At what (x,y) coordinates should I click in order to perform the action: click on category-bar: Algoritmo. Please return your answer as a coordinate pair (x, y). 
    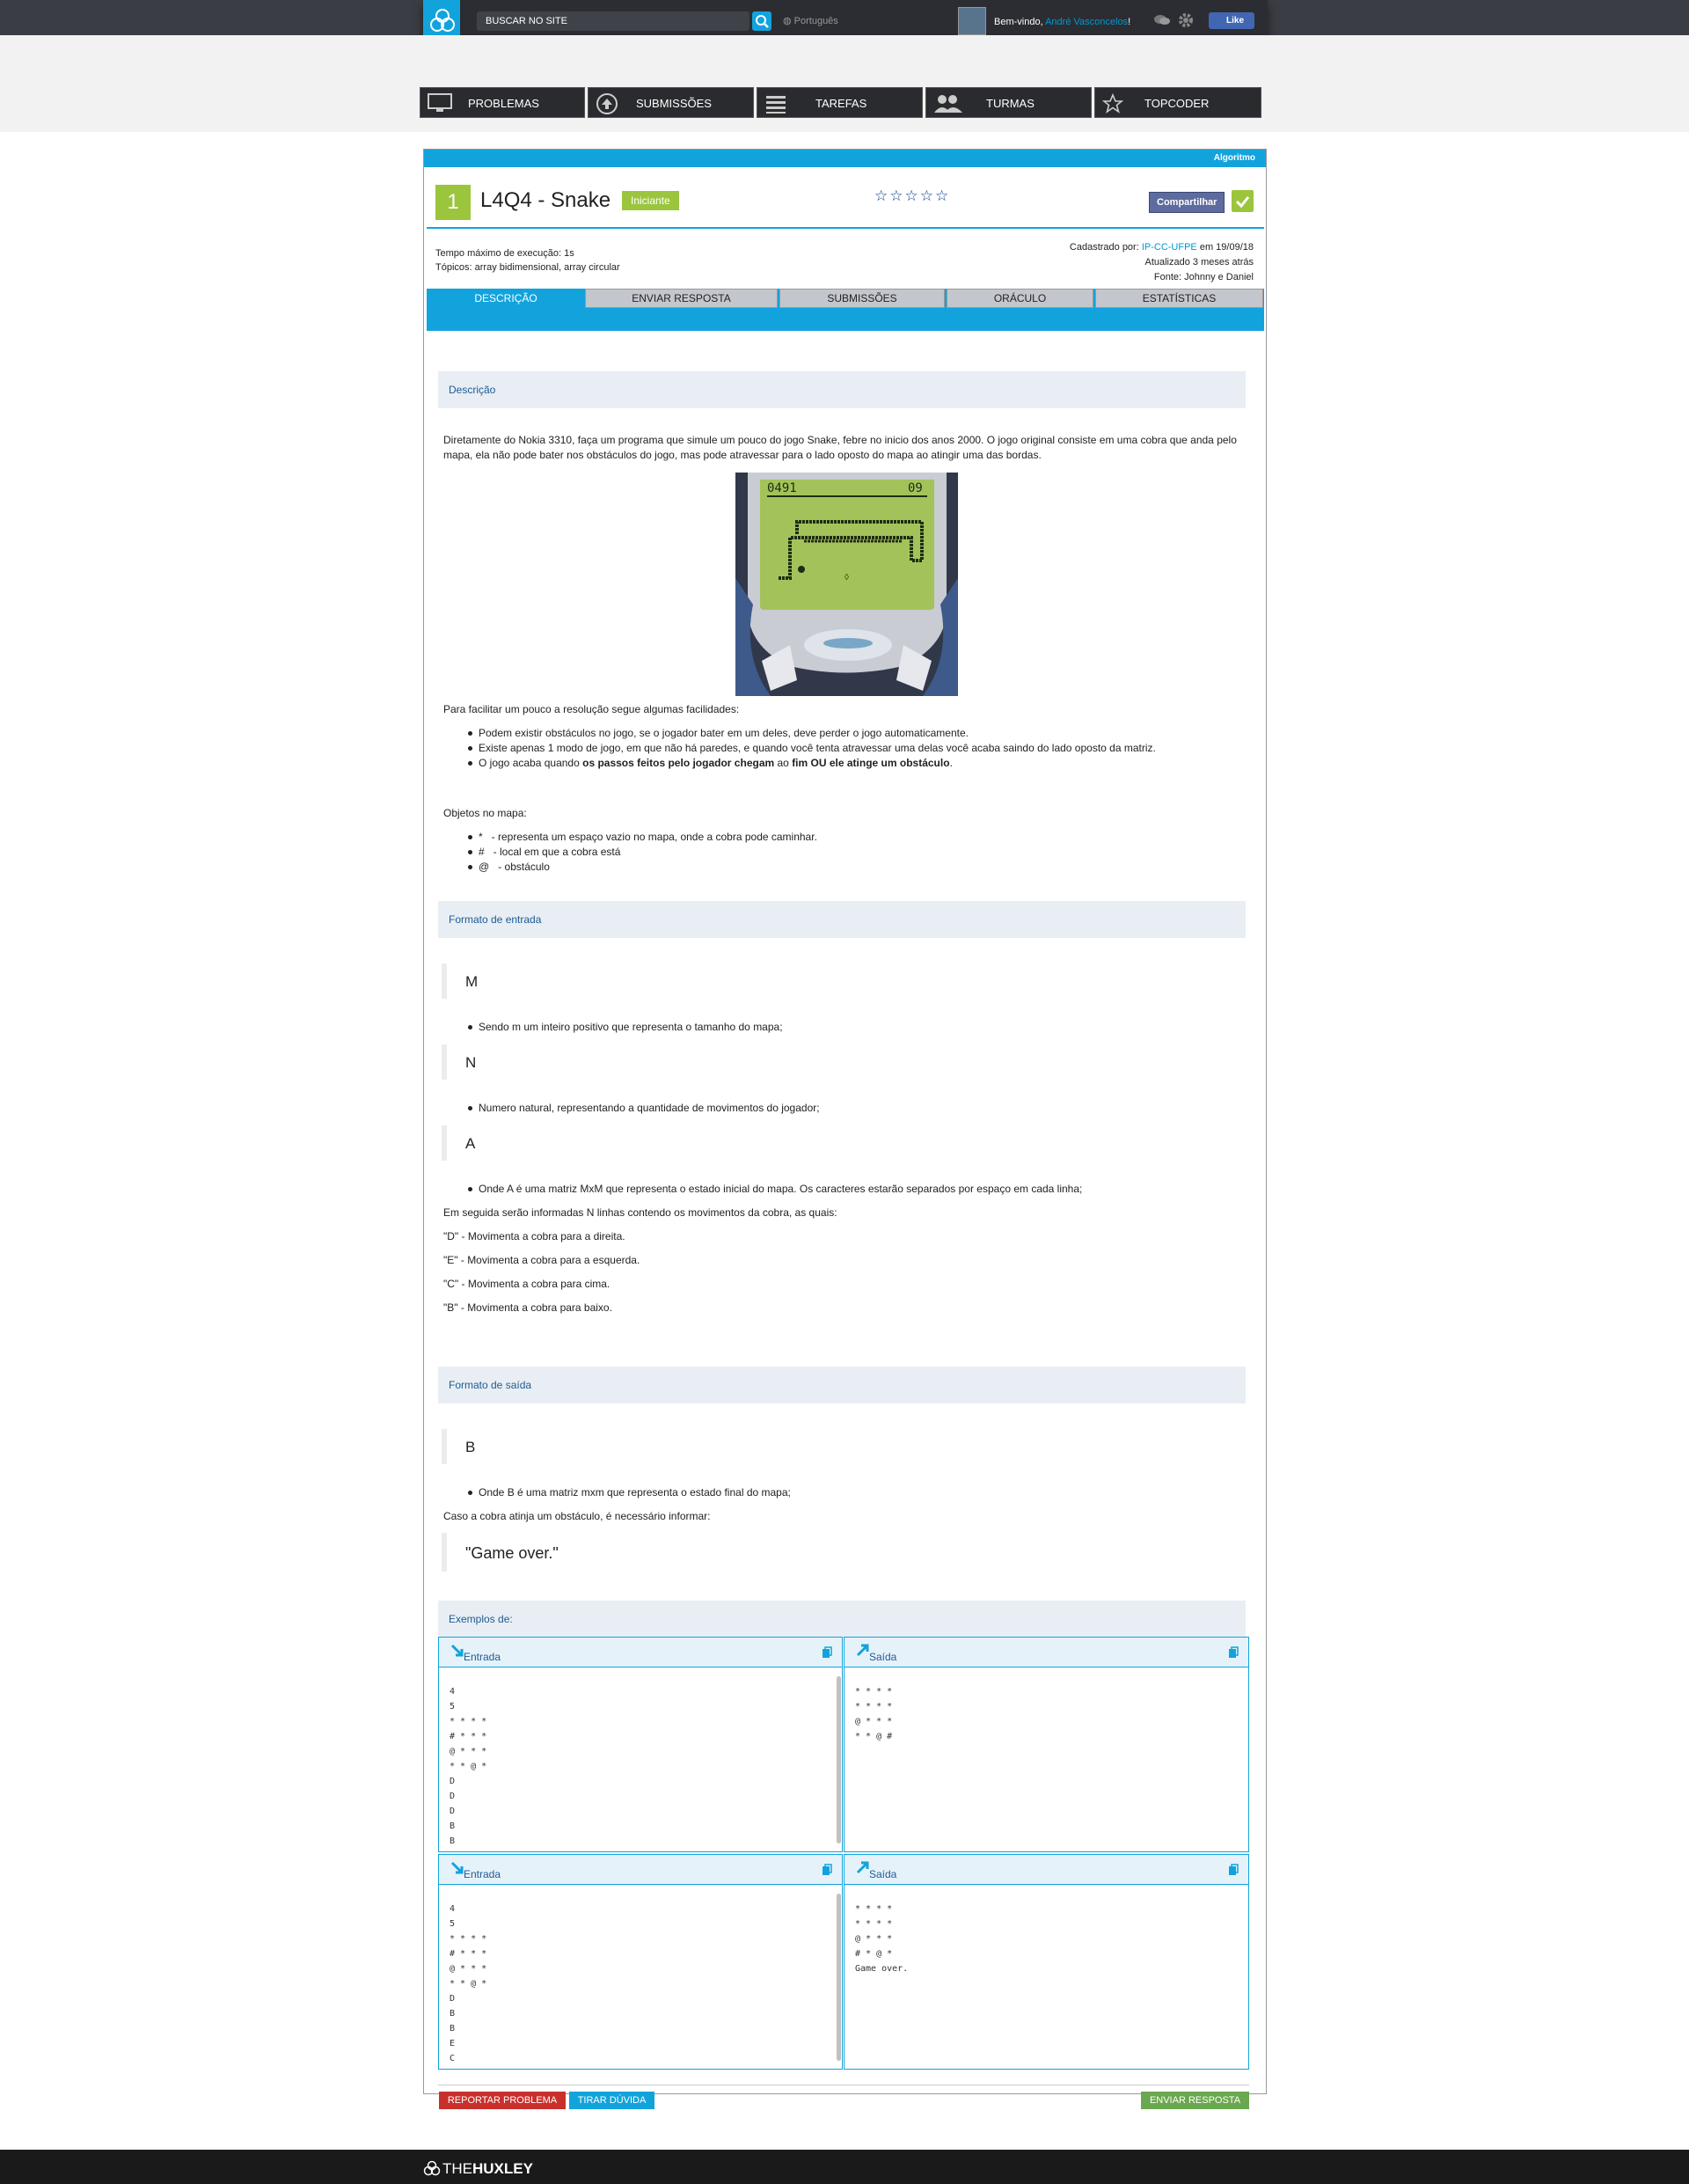
    Looking at the image, I should click on (845, 158).